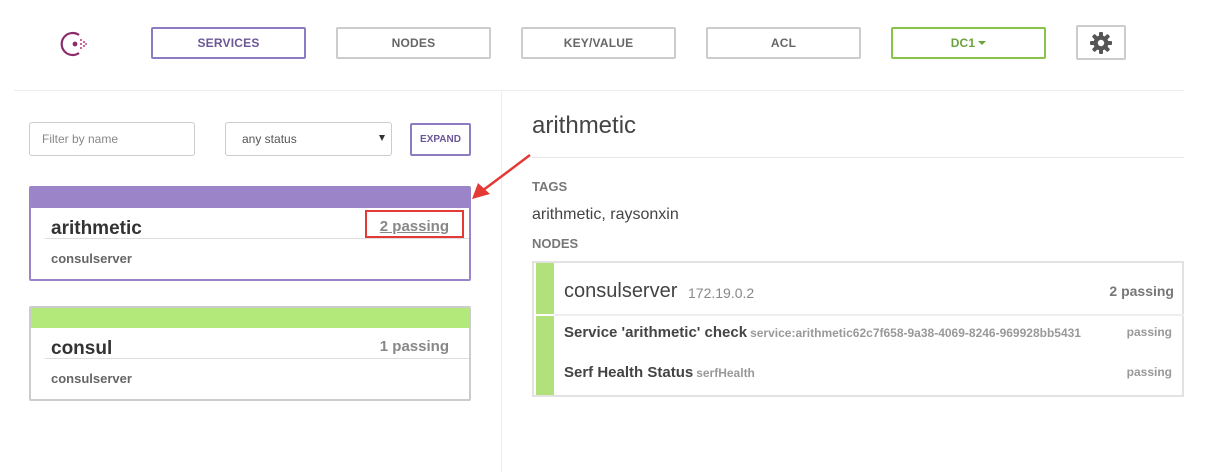 Image resolution: width=1222 pixels, height=472 pixels. What do you see at coordinates (501, 281) in the screenshot?
I see `column-divider` at bounding box center [501, 281].